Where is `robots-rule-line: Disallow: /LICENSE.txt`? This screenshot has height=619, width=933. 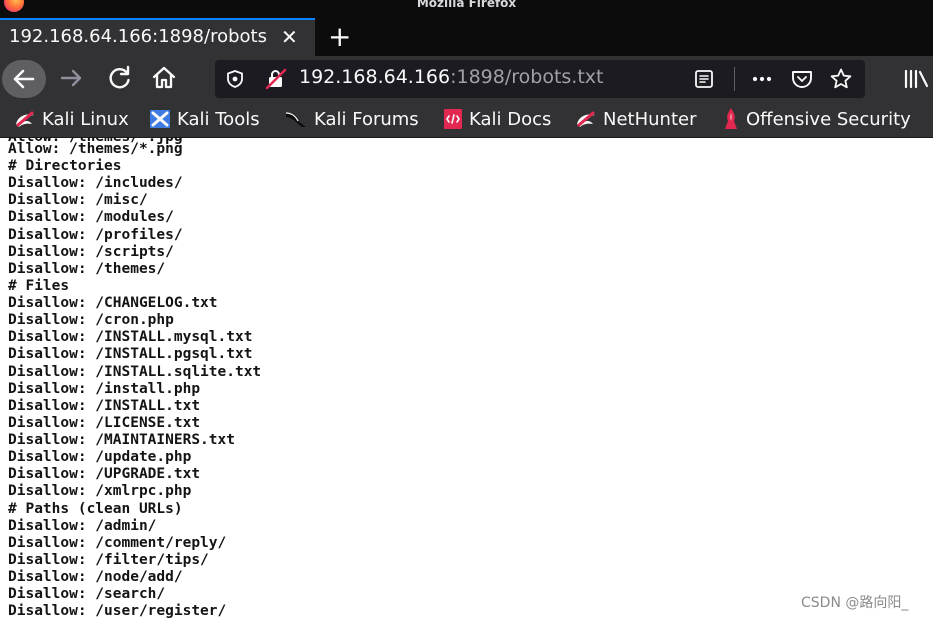
robots-rule-line: Disallow: /LICENSE.txt is located at coordinates (104, 422).